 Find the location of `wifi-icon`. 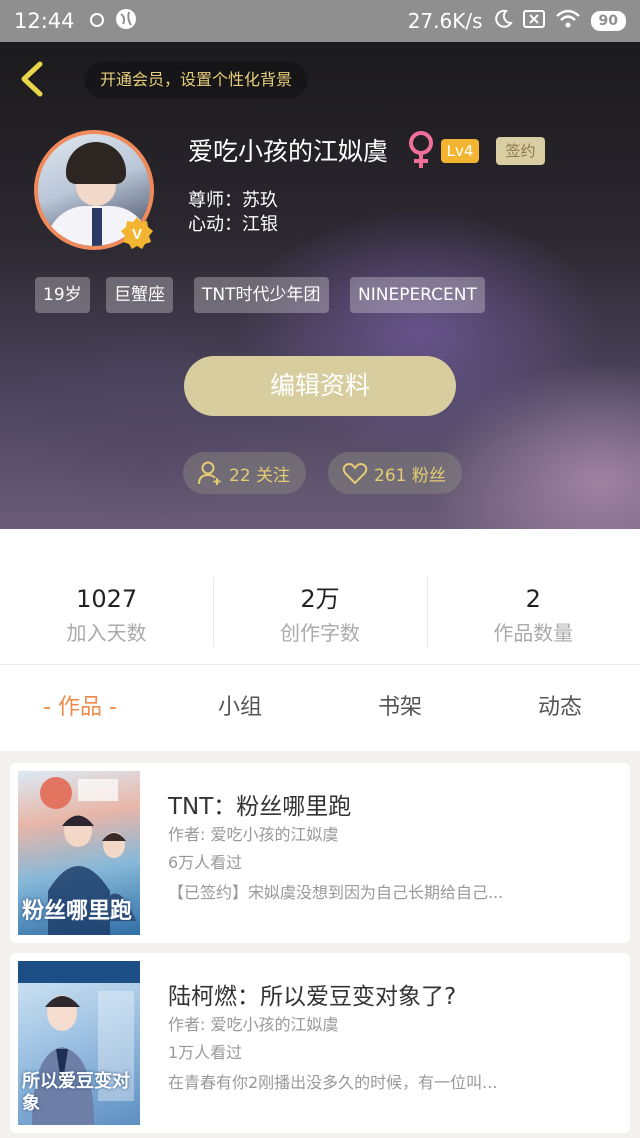

wifi-icon is located at coordinates (568, 21).